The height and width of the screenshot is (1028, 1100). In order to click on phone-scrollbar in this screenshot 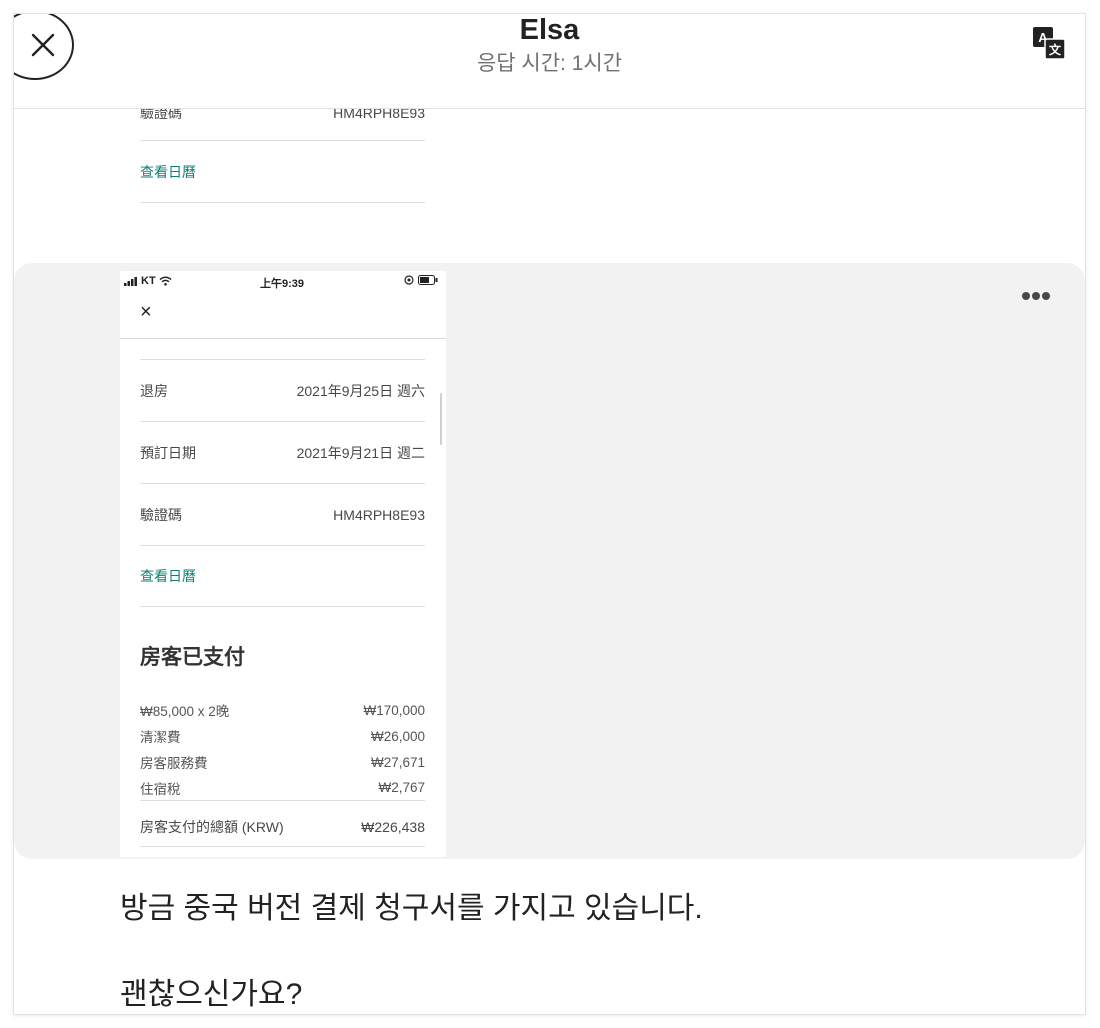, I will do `click(441, 419)`.